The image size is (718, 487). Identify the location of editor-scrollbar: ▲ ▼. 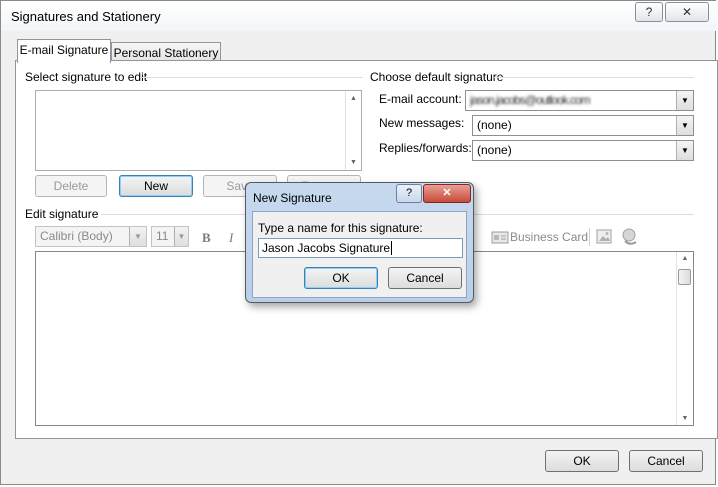
(684, 338).